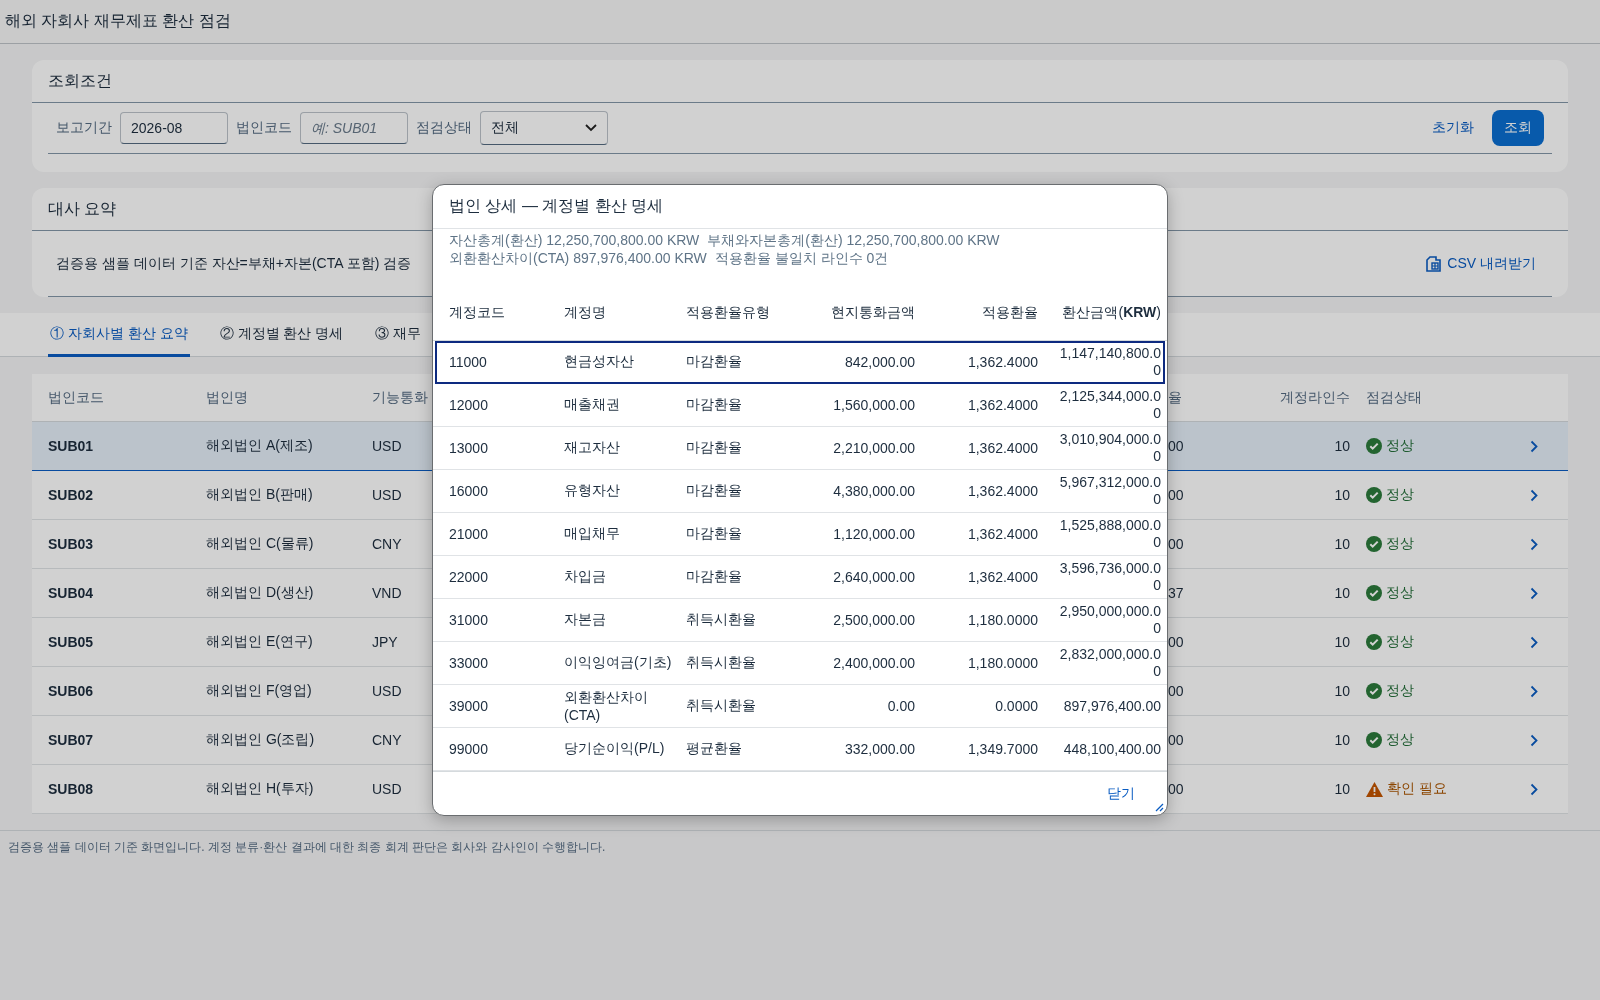  Describe the element at coordinates (1111, 312) in the screenshot. I see `column-header: 환산금액(KRW)` at that location.